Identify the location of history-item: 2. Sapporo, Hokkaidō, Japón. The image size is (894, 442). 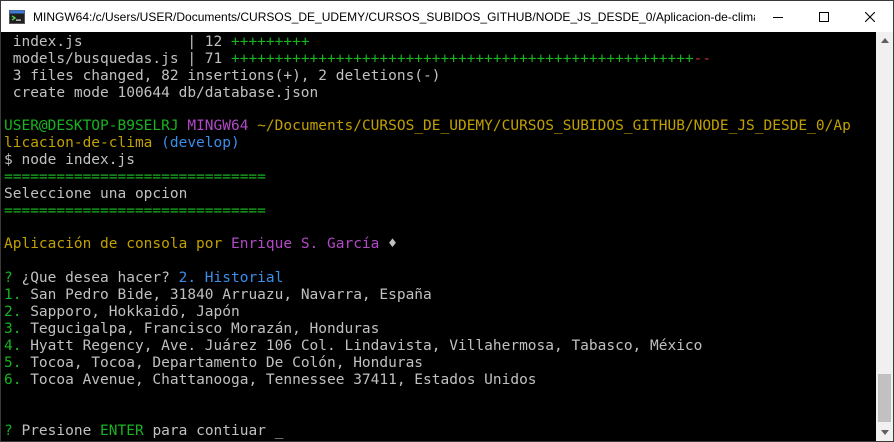
(122, 312).